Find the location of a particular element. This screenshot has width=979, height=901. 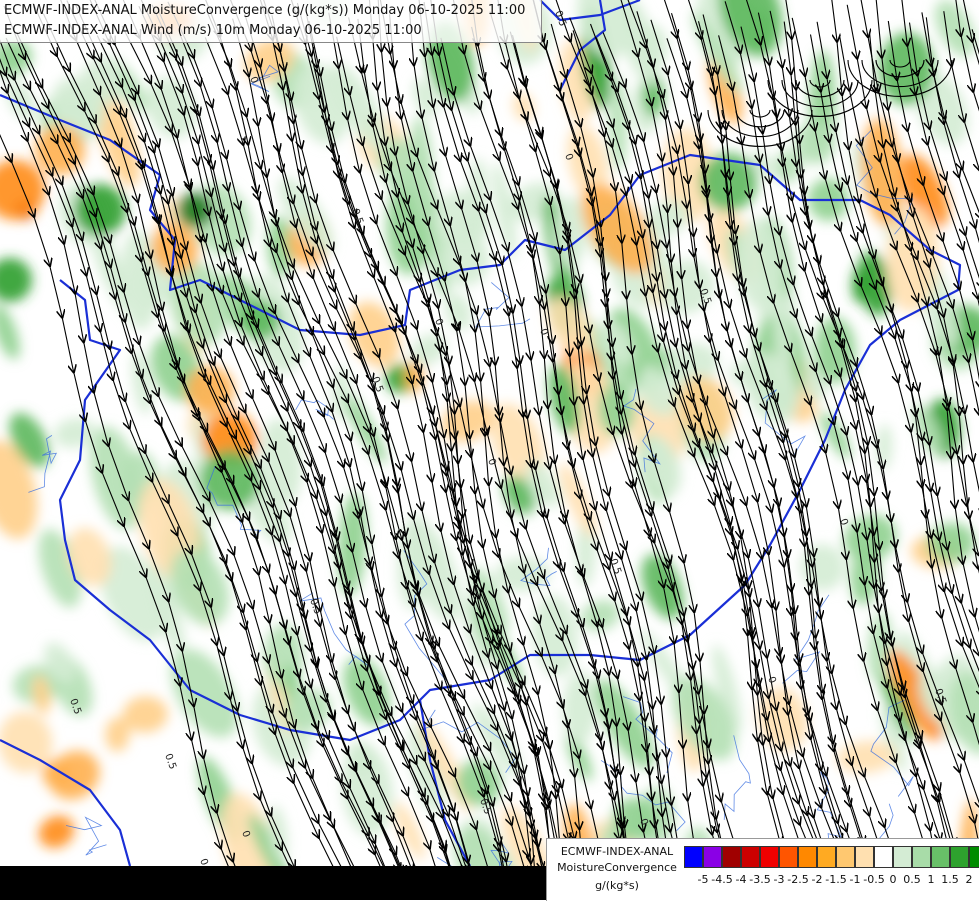

legend-tick-label: 1.5 is located at coordinates (950, 879).